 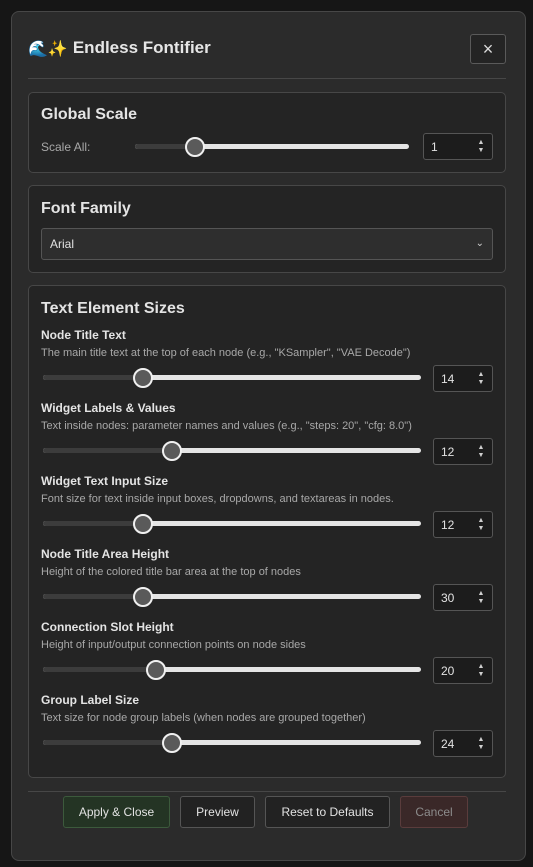 What do you see at coordinates (141, 47) in the screenshot?
I see `dialog-title-text: Endless Fontifier` at bounding box center [141, 47].